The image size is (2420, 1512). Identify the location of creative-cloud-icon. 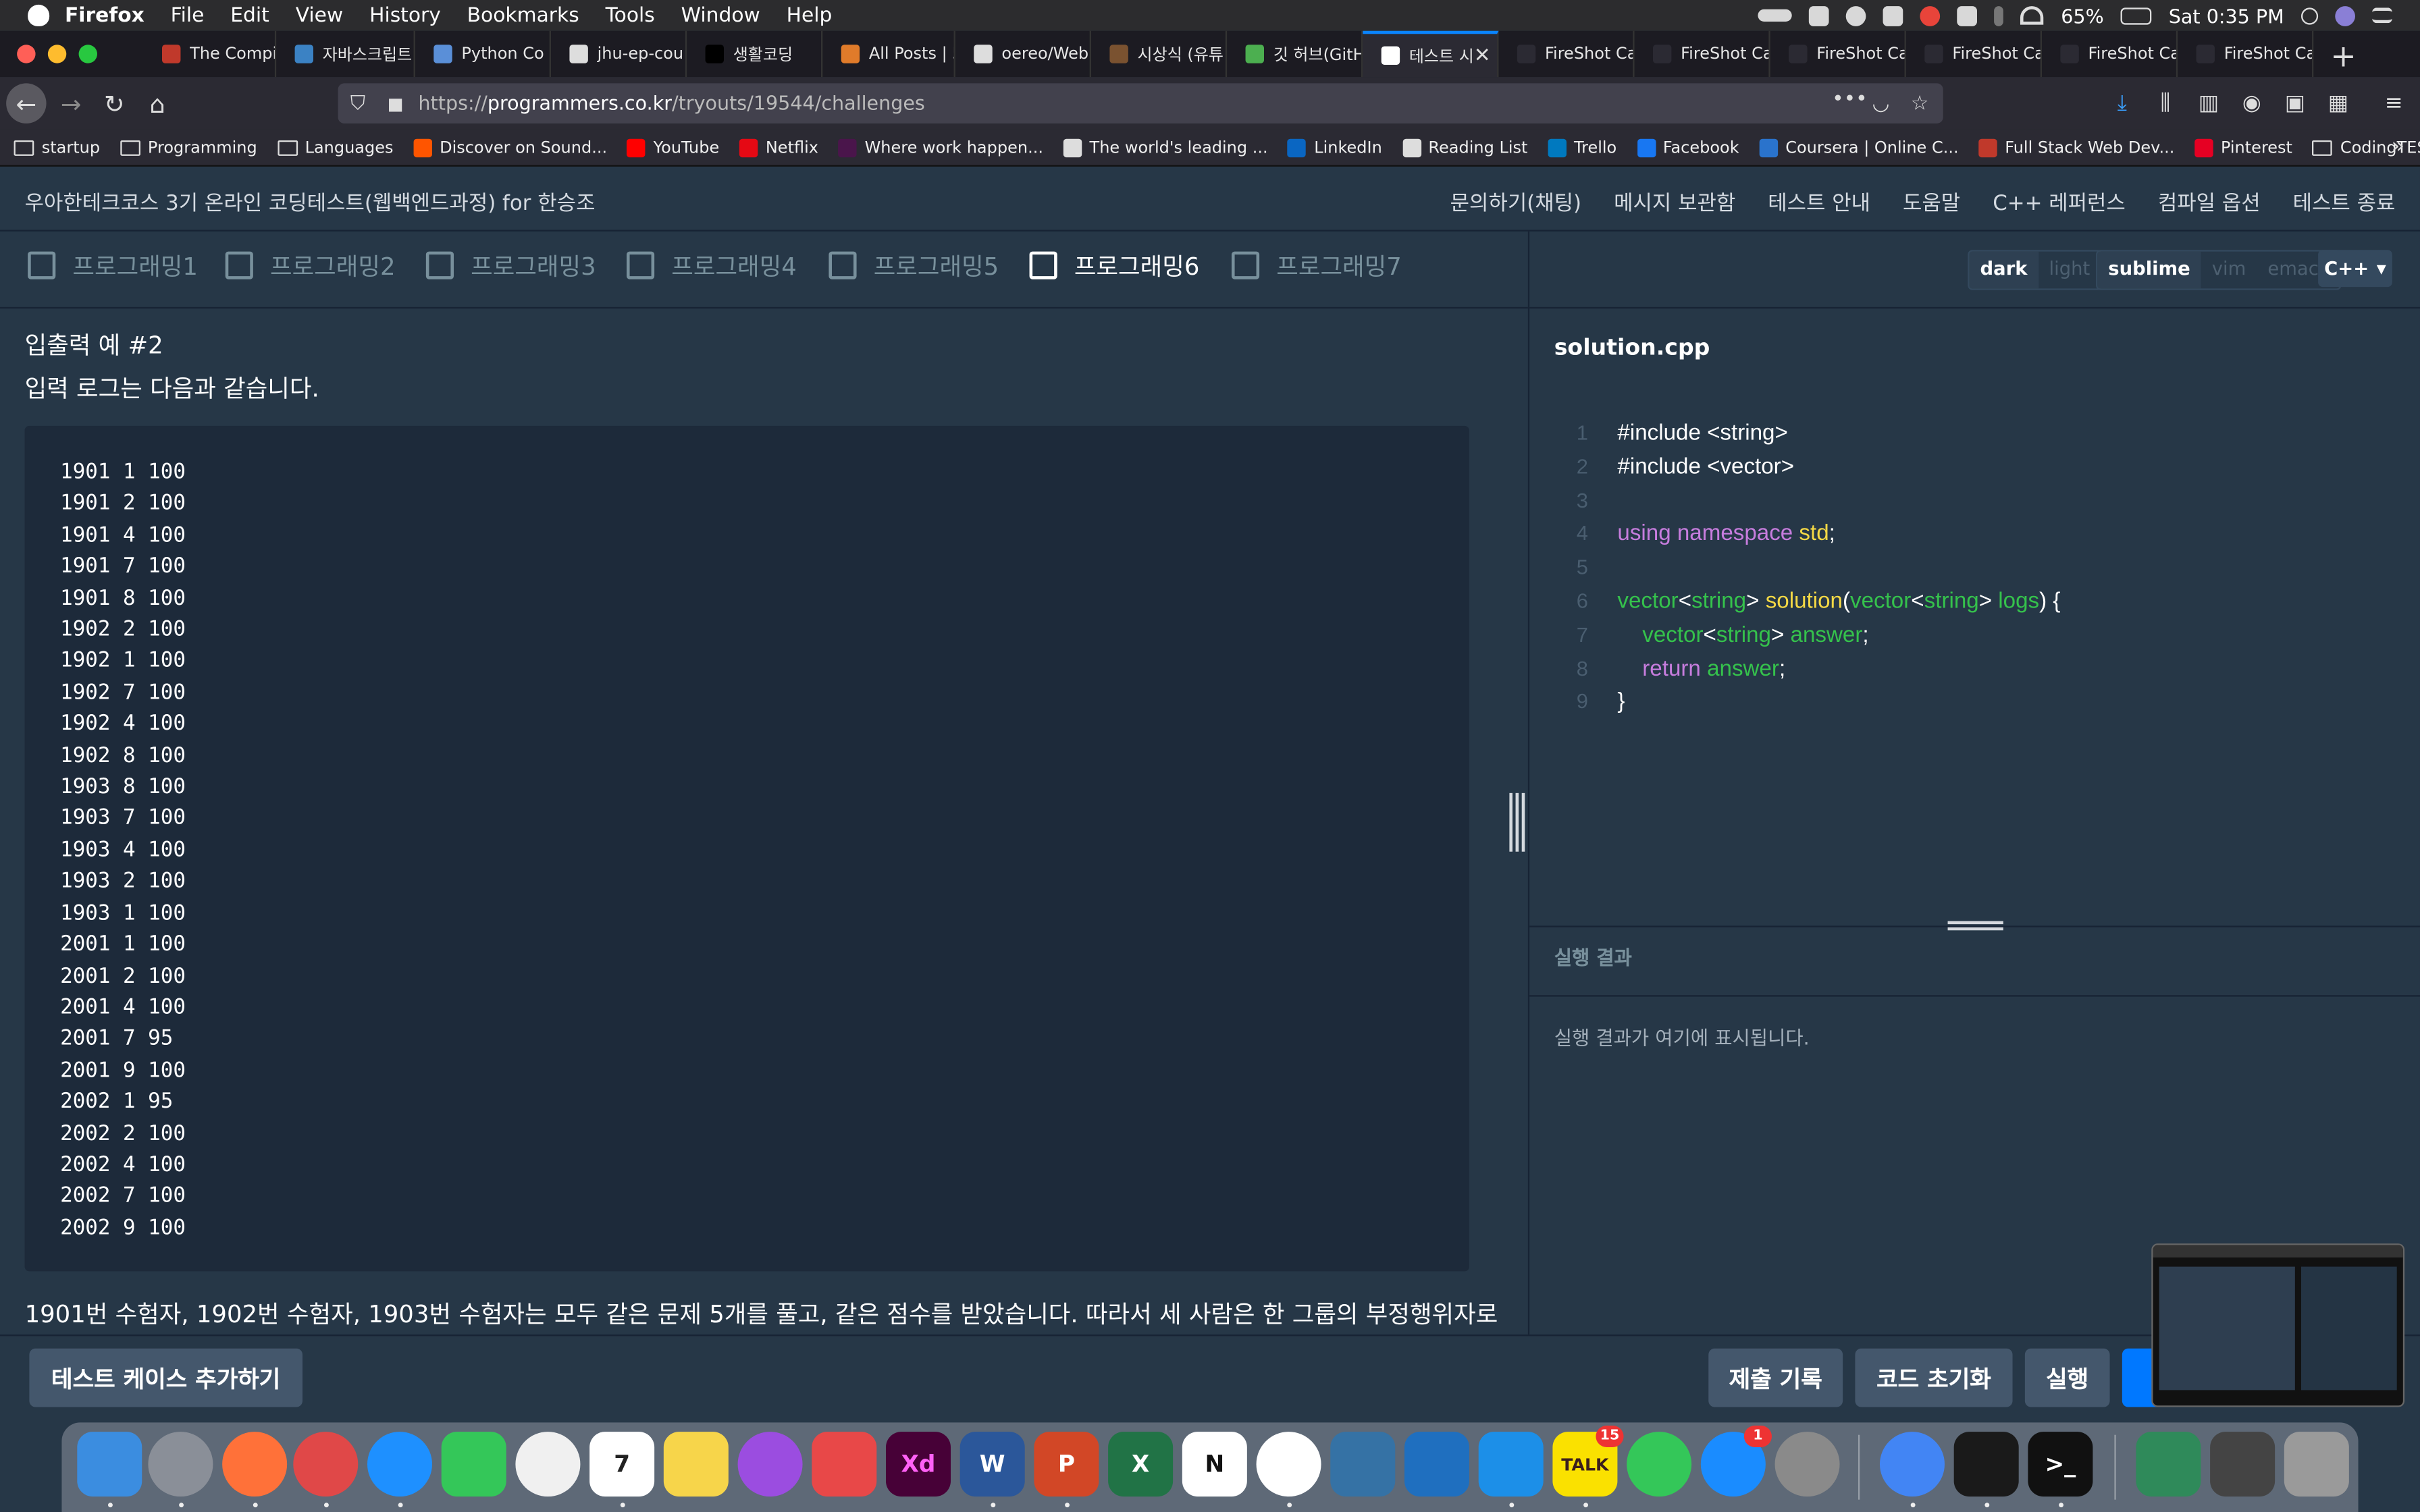
(1856, 15).